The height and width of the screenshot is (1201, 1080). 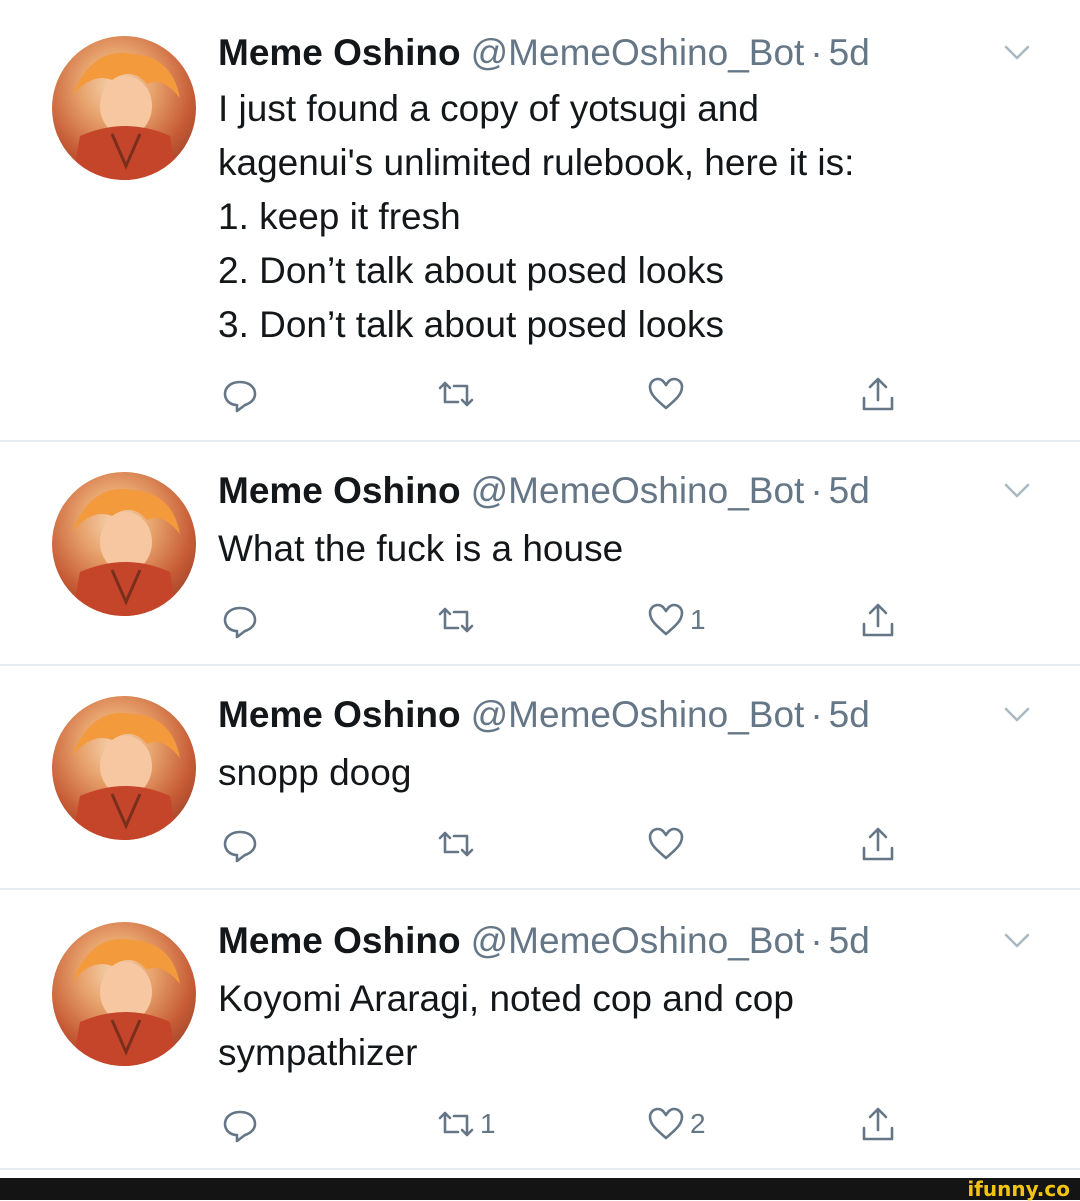 What do you see at coordinates (339, 216) in the screenshot?
I see `tweet-text-line: 1. keep it fresh` at bounding box center [339, 216].